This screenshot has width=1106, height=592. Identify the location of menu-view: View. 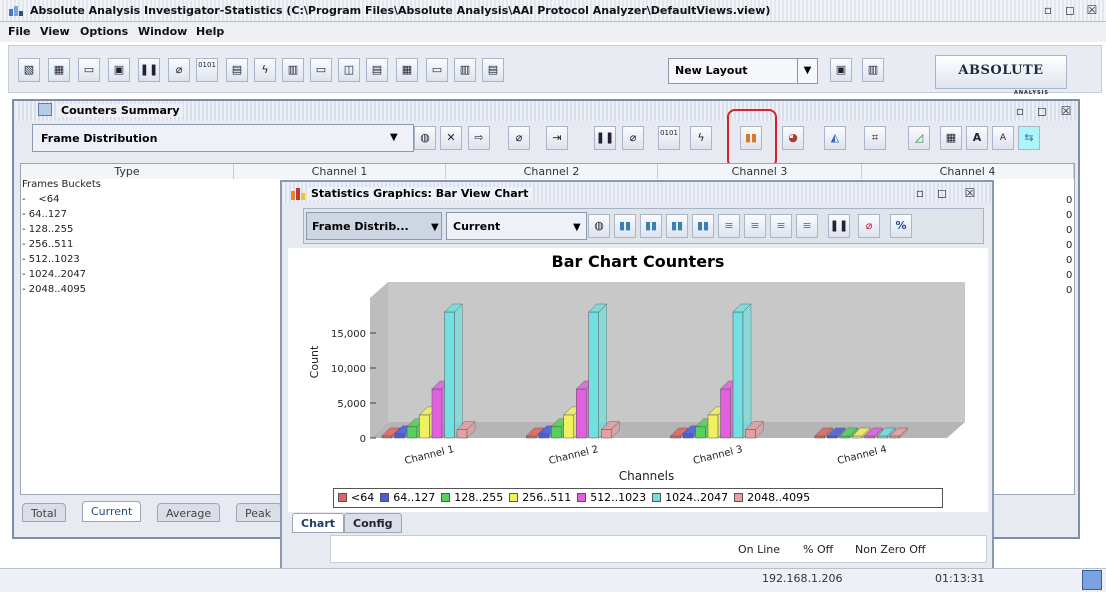
(55, 31).